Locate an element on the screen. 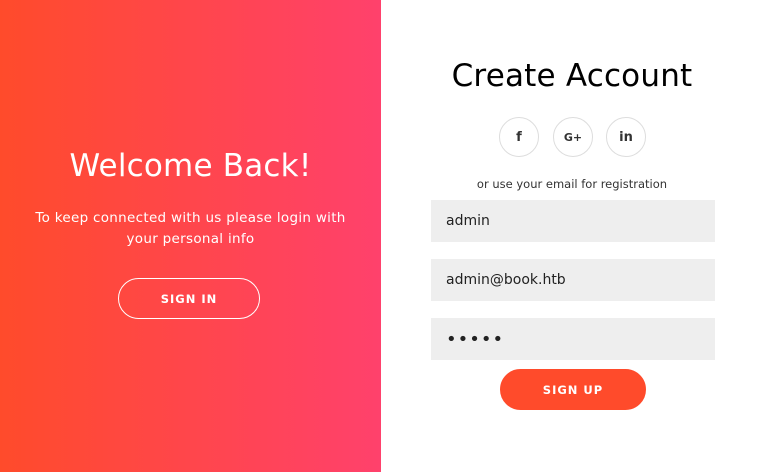  facebook-icon: f is located at coordinates (519, 137).